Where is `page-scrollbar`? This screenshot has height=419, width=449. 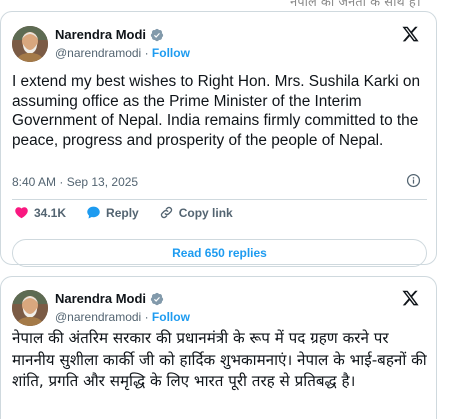 page-scrollbar is located at coordinates (445, 209).